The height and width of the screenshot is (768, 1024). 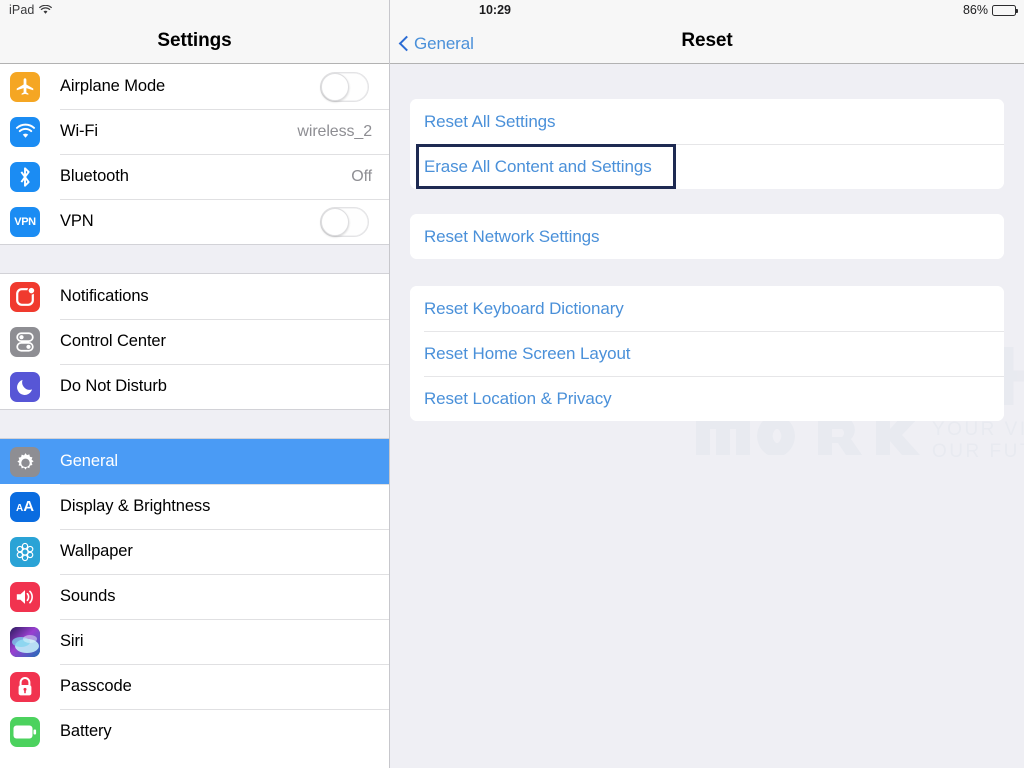 I want to click on reset-option-label: Erase All Content and Settings, so click(x=538, y=166).